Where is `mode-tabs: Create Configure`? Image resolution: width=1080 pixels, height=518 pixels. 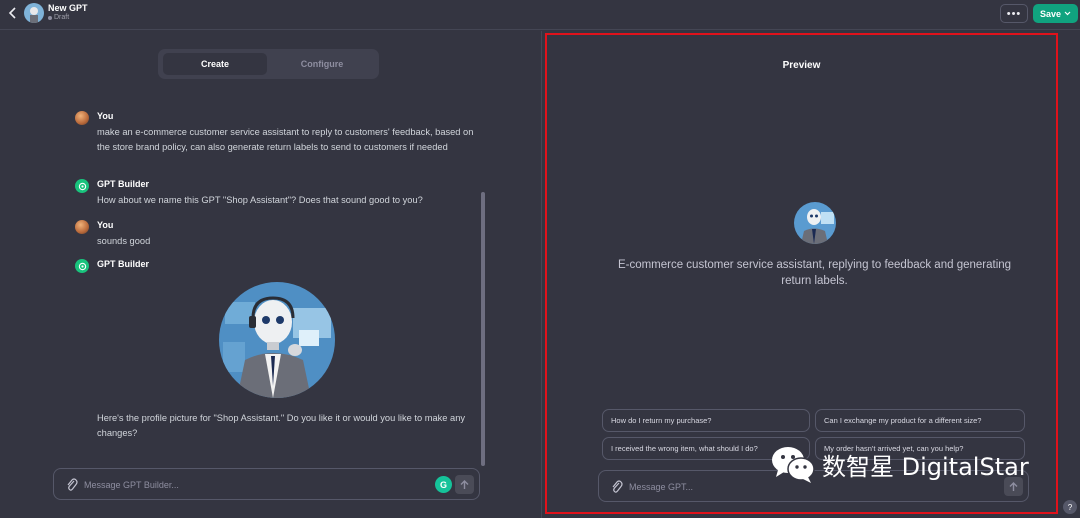 mode-tabs: Create Configure is located at coordinates (268, 64).